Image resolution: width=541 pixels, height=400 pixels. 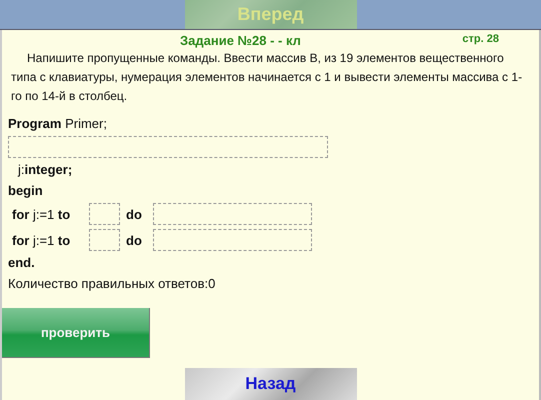 What do you see at coordinates (45, 170) in the screenshot?
I see `code-line: j:integer;` at bounding box center [45, 170].